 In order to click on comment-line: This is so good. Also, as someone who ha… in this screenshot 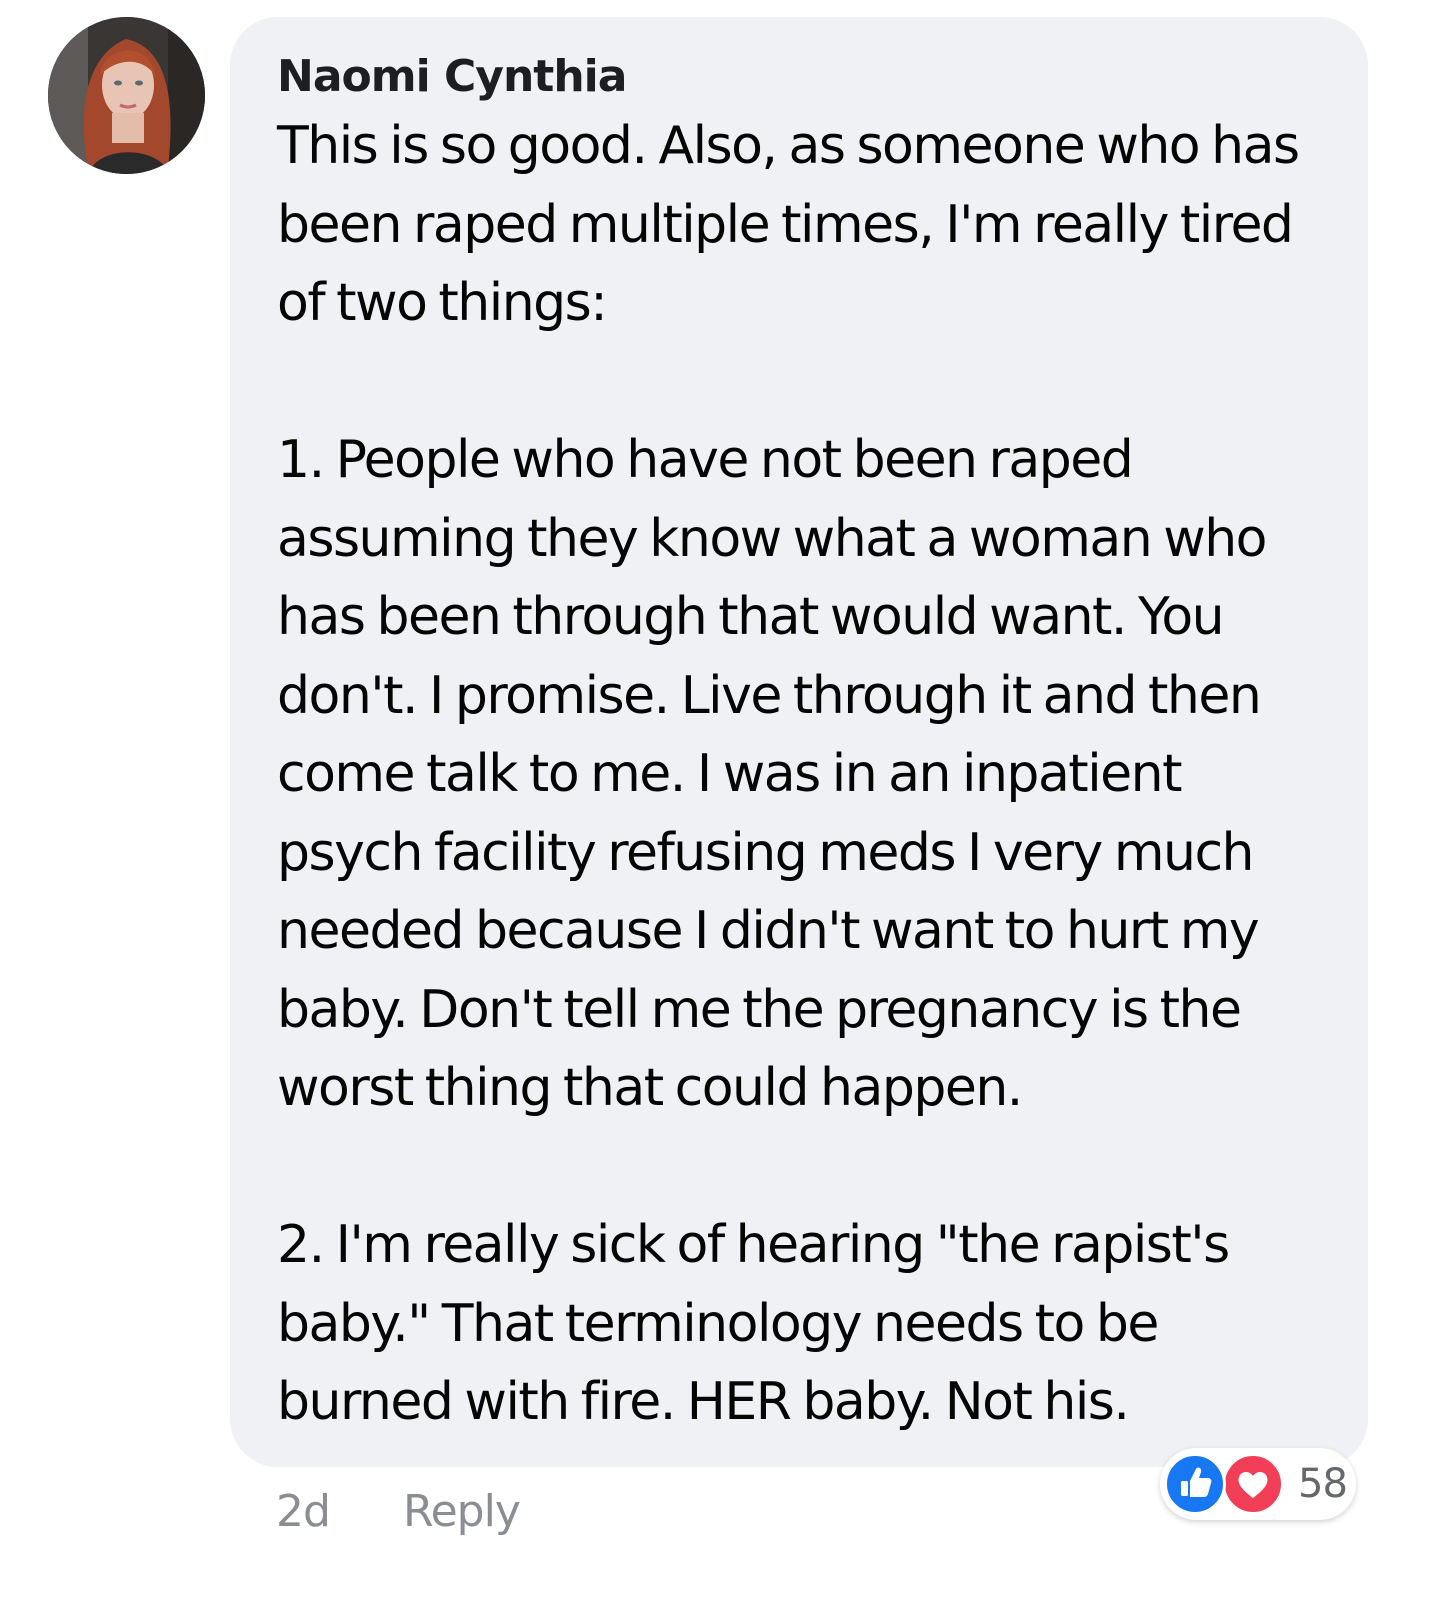, I will do `click(788, 146)`.